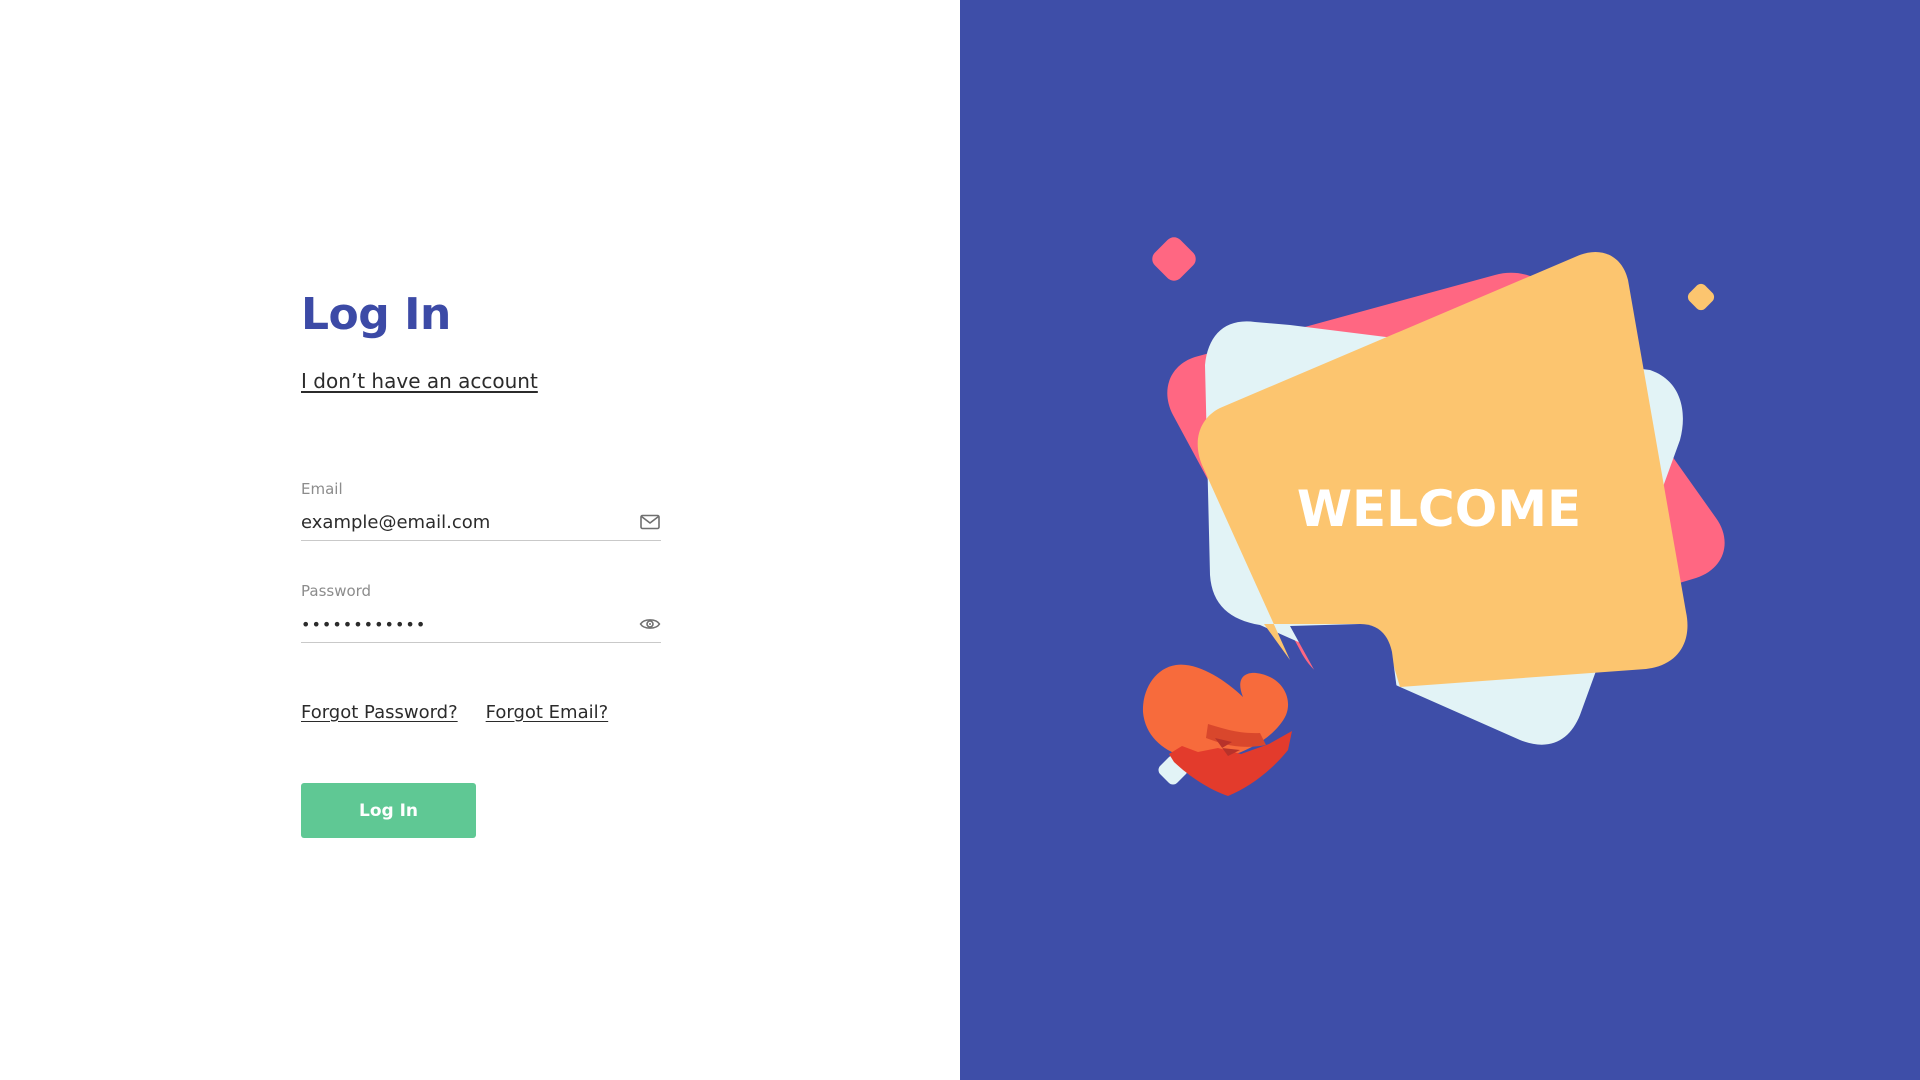  I want to click on forgot-password-link: Forgot Password?, so click(379, 712).